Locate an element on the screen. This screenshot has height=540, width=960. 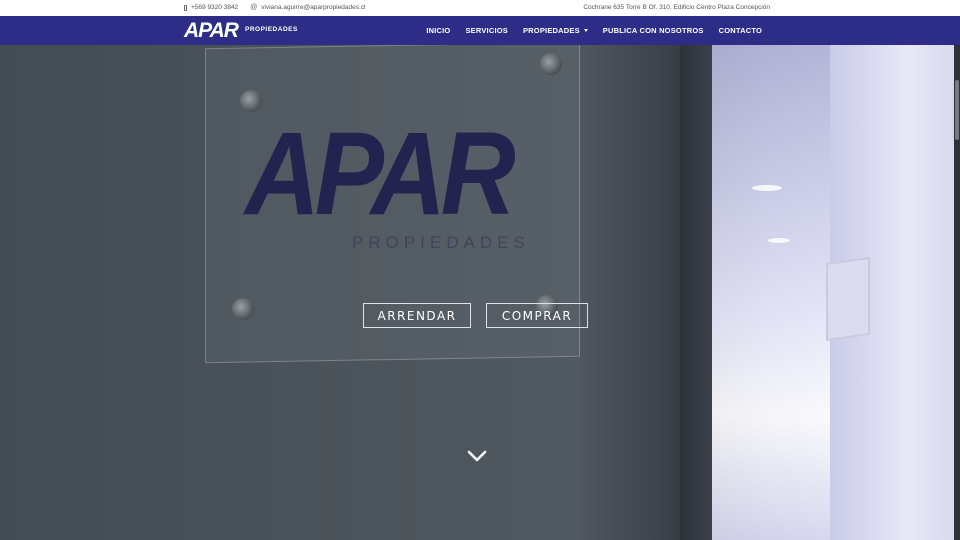
page-scrollbar is located at coordinates (957, 292).